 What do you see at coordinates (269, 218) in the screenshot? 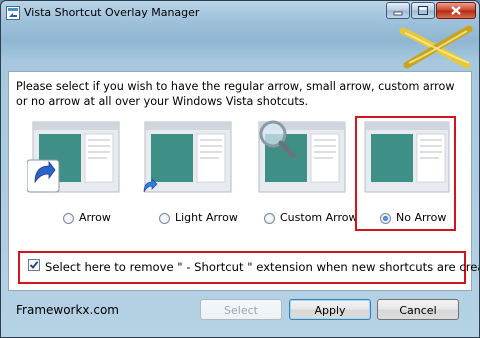
I see `option-custom-arrow-radio` at bounding box center [269, 218].